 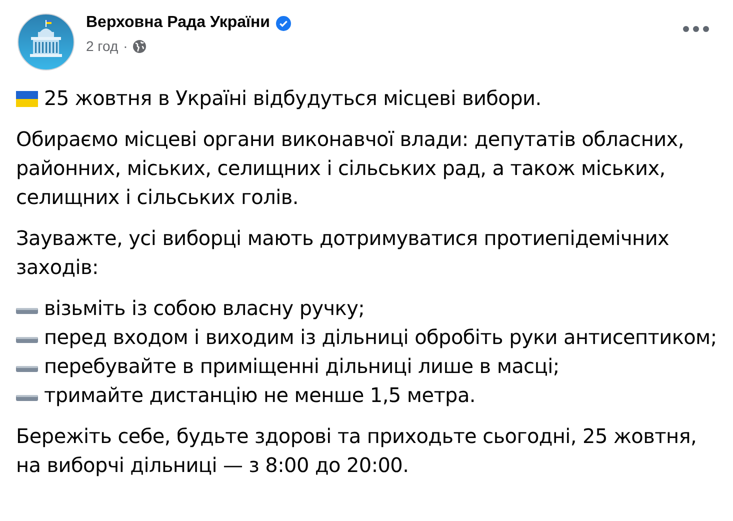 What do you see at coordinates (27, 99) in the screenshot?
I see `ukraine-flag-icon` at bounding box center [27, 99].